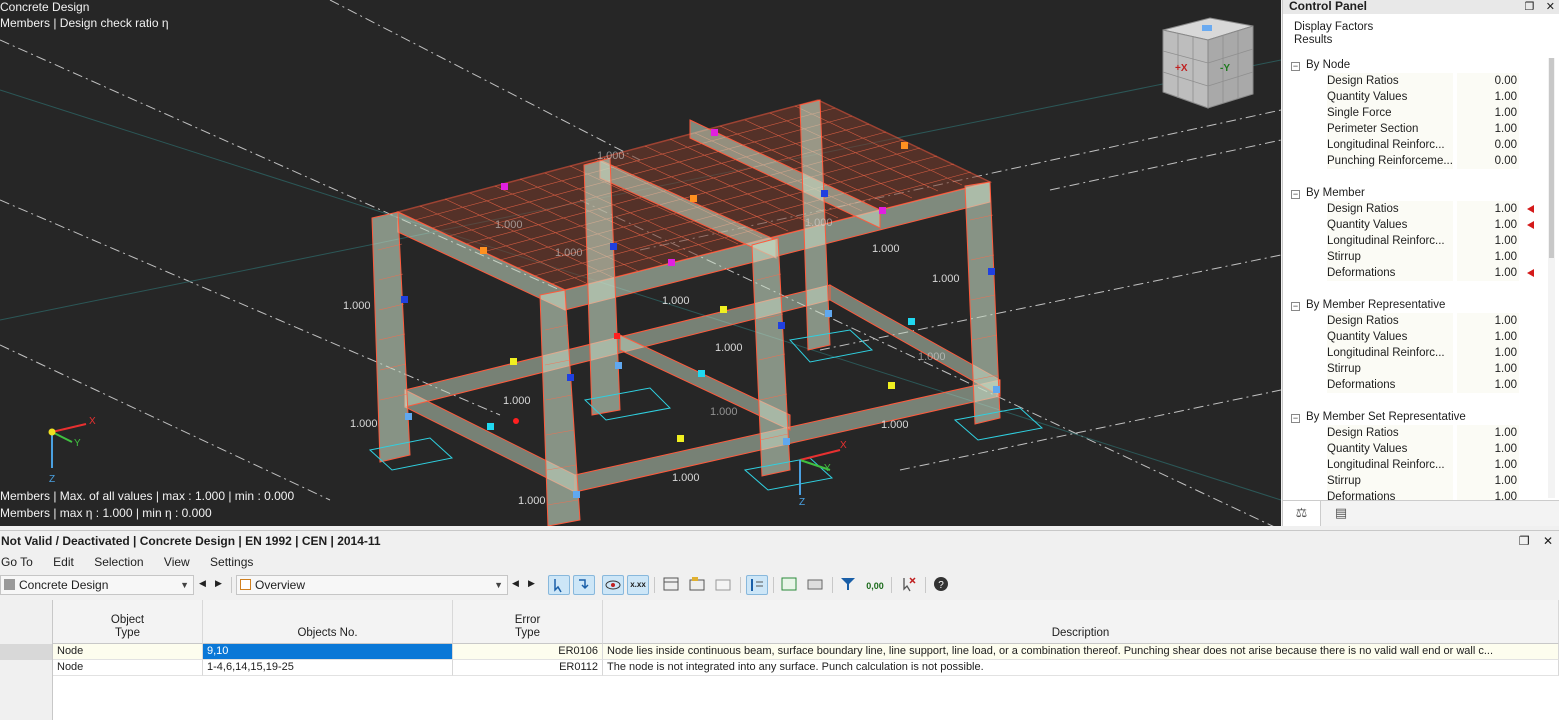  I want to click on list-item: Design Ratios 0.00, so click(1420, 81).